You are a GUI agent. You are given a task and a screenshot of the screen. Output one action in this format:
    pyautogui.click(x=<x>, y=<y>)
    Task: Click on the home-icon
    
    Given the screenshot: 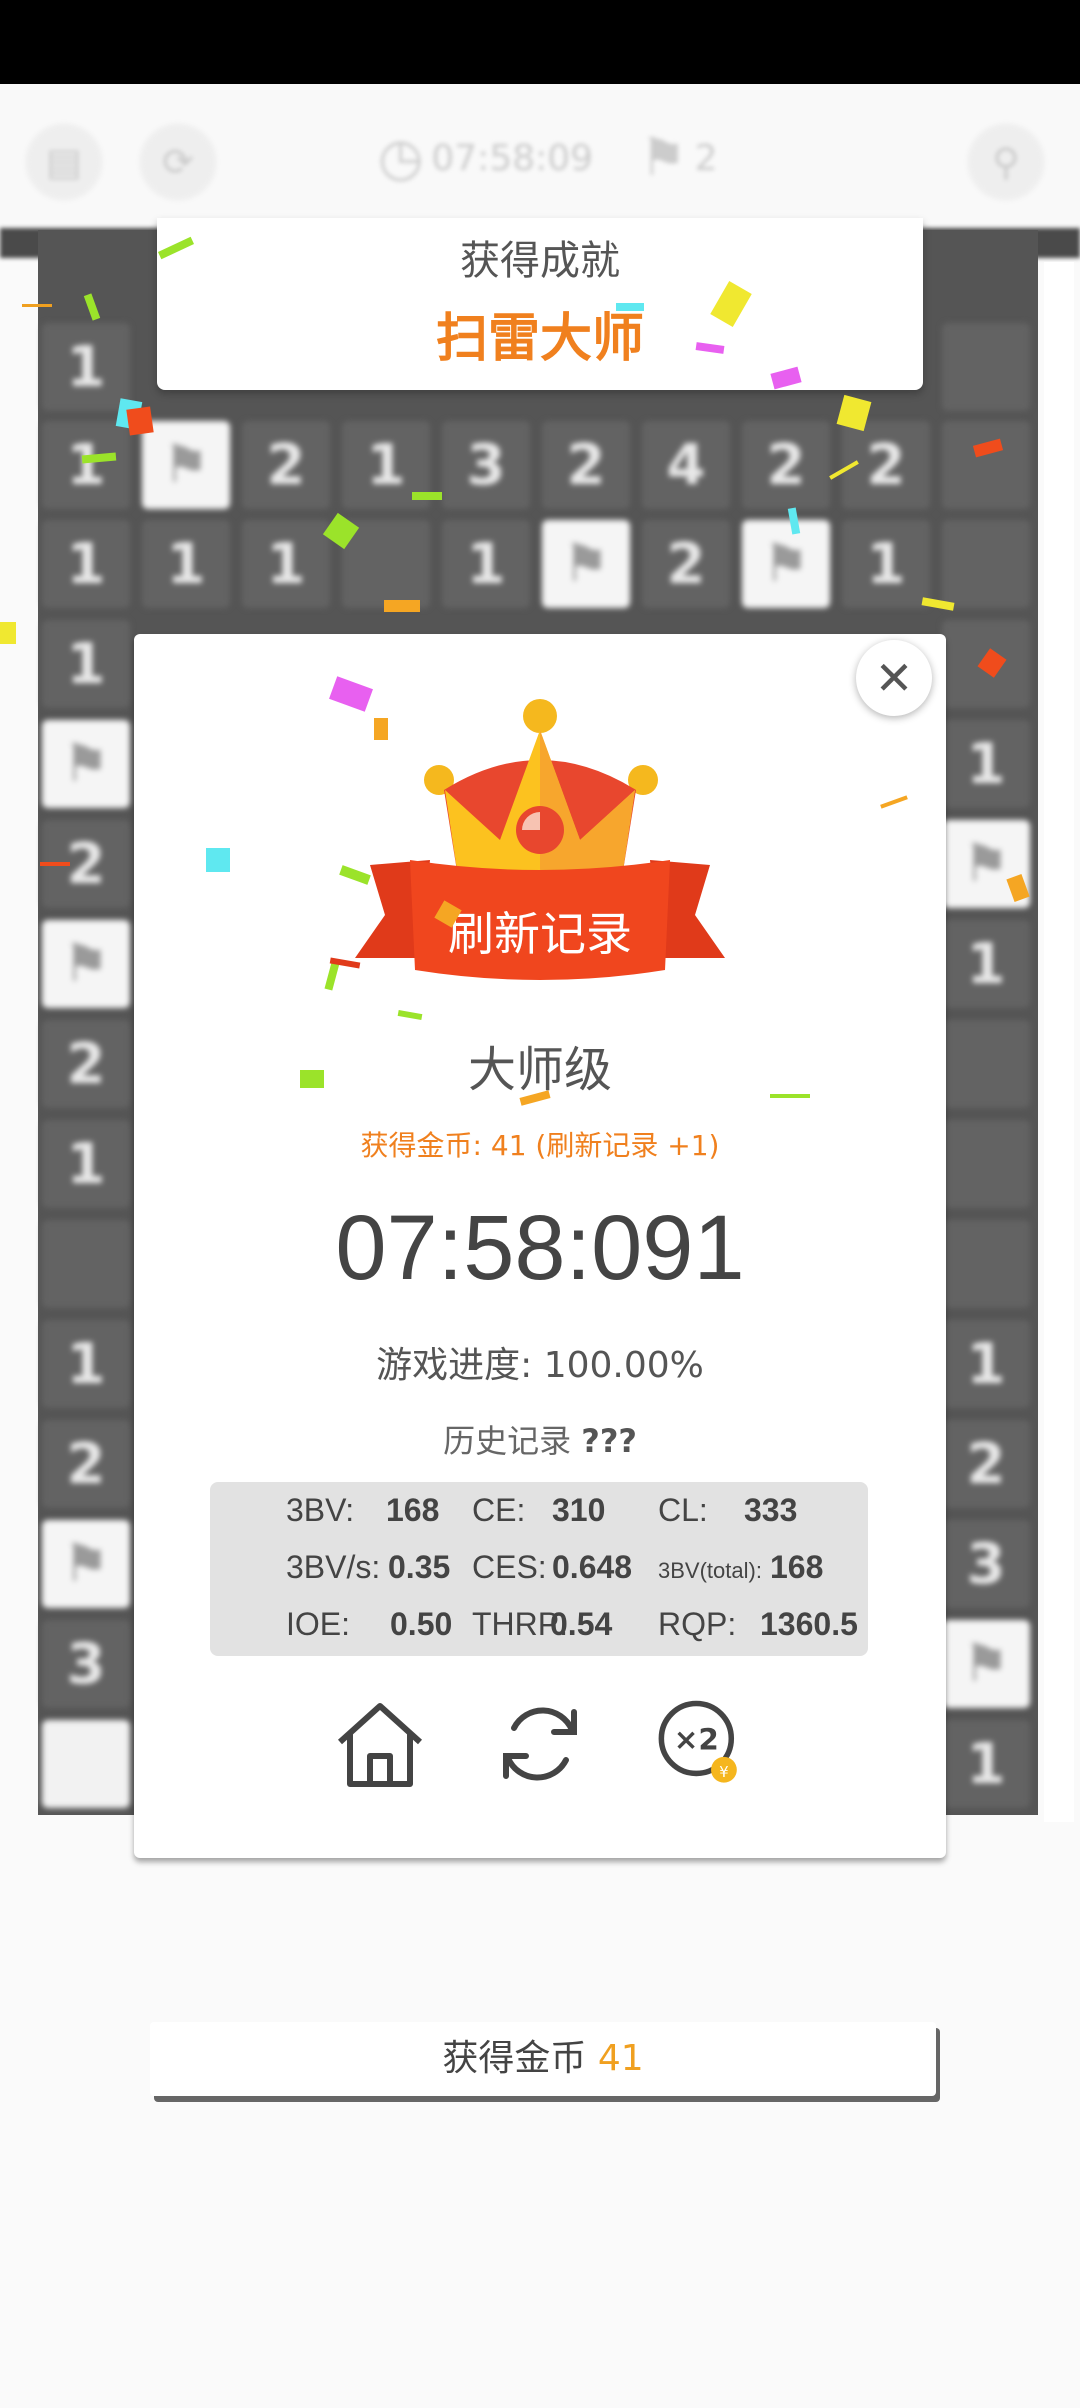 What is the action you would take?
    pyautogui.click(x=380, y=1745)
    